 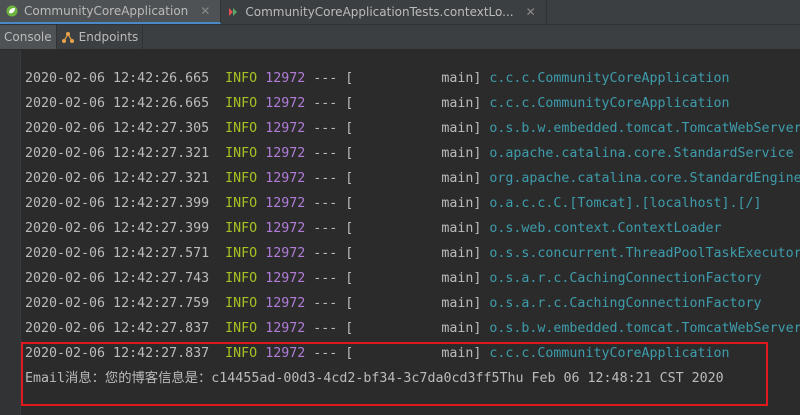 I want to click on log-timestamp: 2020-02-06 12:42:27.571, so click(x=117, y=253).